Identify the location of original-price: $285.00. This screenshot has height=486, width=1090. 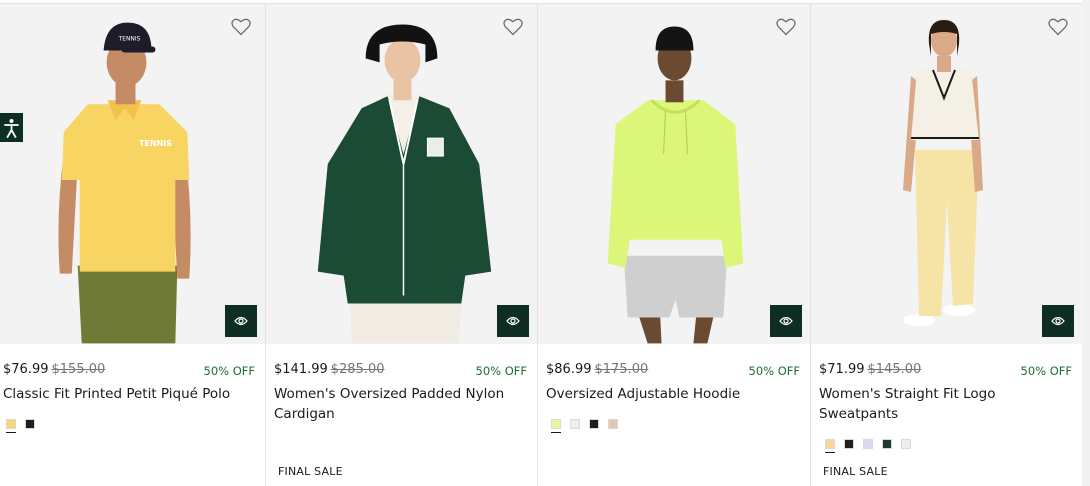
(357, 369).